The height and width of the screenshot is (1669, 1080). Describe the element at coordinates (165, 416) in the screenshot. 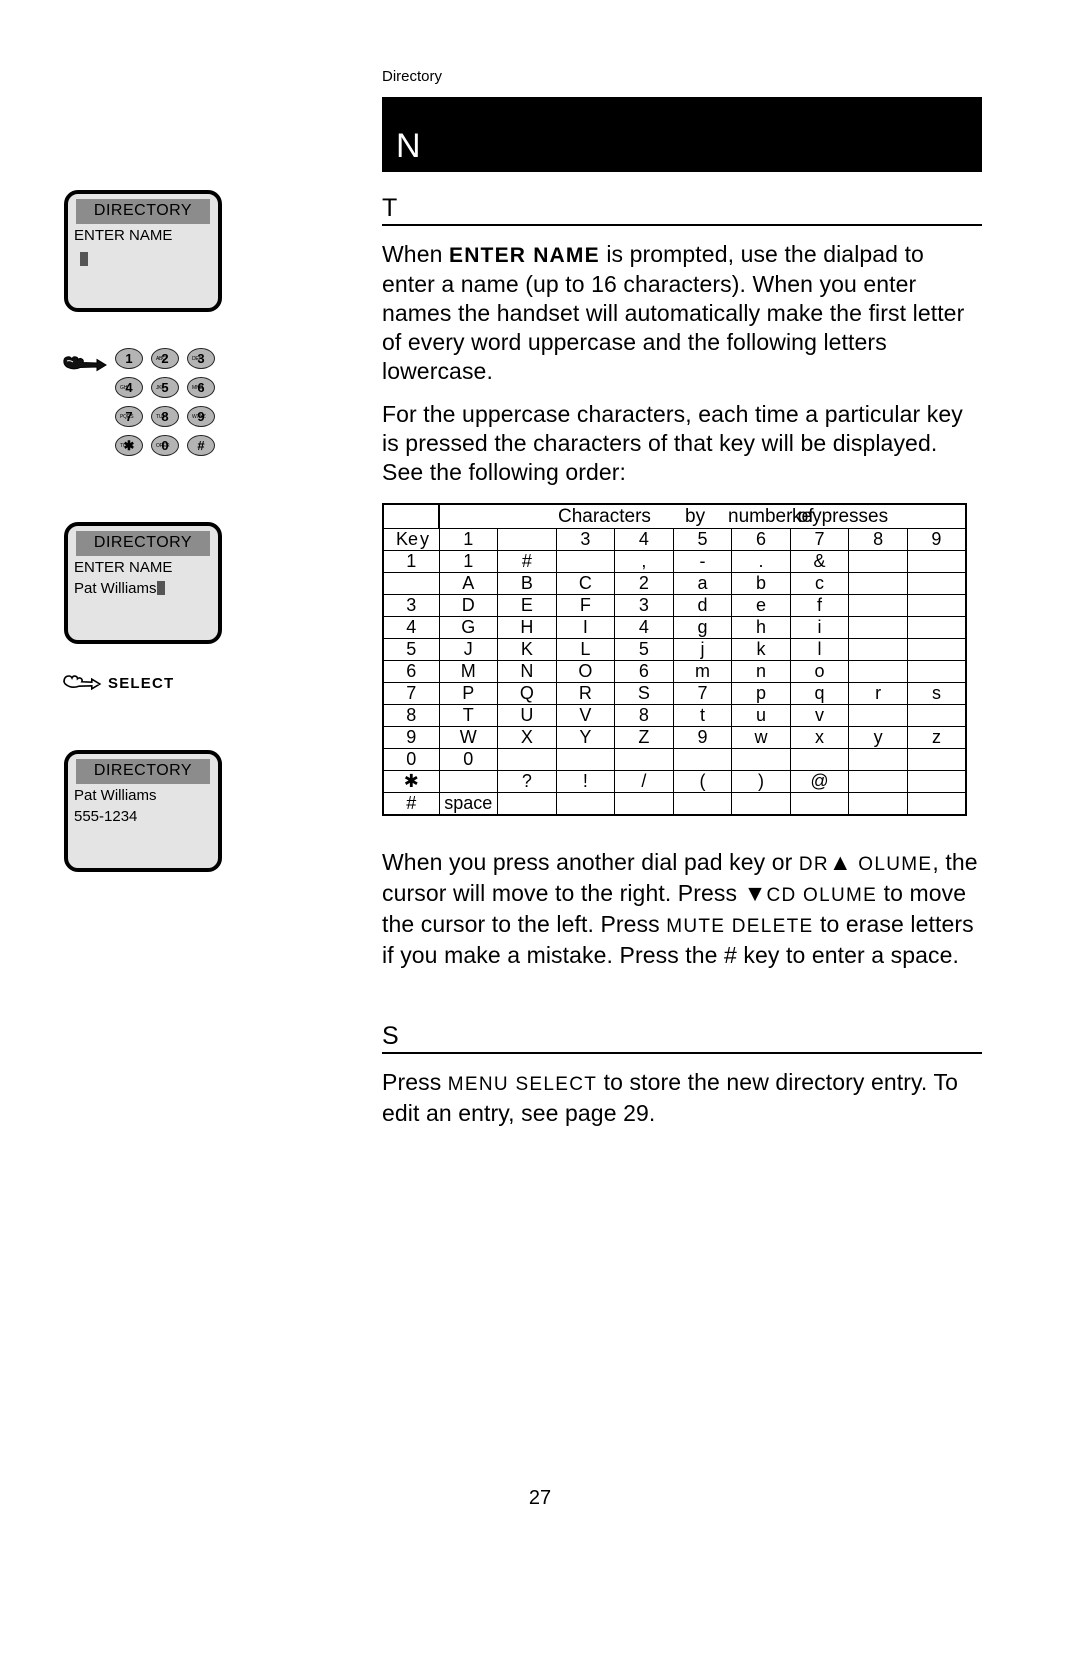

I see `dialpad-key-8: TUV 8` at that location.